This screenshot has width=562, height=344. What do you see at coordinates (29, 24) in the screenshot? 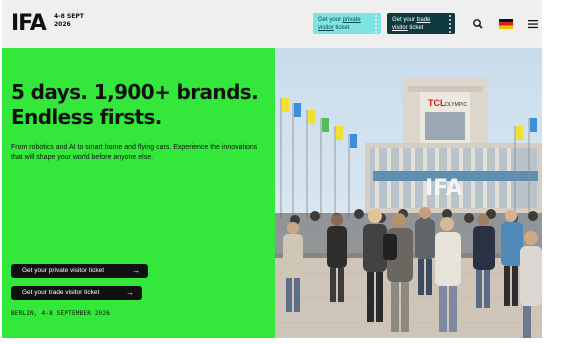
I see `ifa-logo: IFA` at bounding box center [29, 24].